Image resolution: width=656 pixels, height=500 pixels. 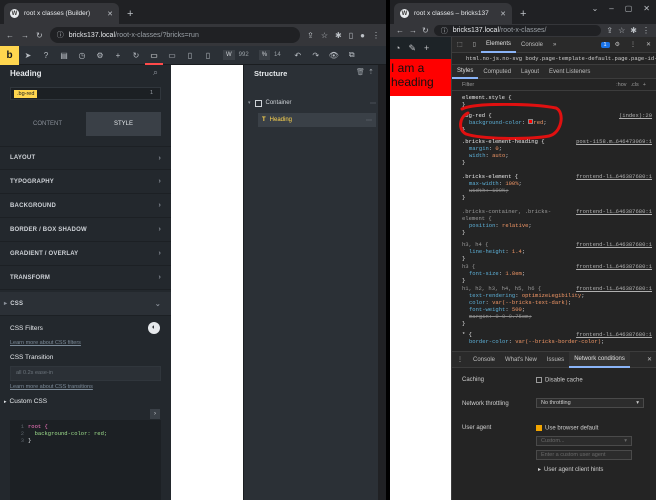 I want to click on client-hints-toggle: ▸ User agent client hints, so click(x=570, y=469).